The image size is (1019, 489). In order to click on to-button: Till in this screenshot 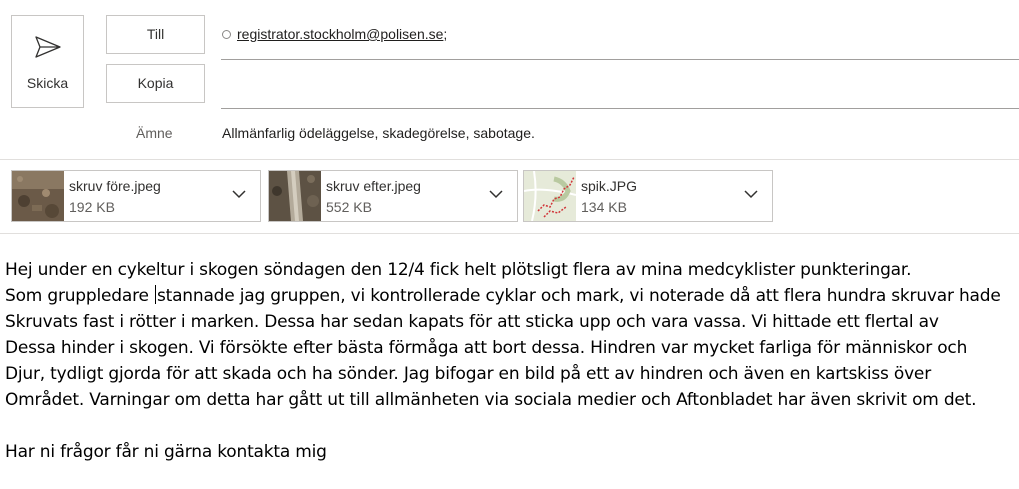, I will do `click(155, 34)`.